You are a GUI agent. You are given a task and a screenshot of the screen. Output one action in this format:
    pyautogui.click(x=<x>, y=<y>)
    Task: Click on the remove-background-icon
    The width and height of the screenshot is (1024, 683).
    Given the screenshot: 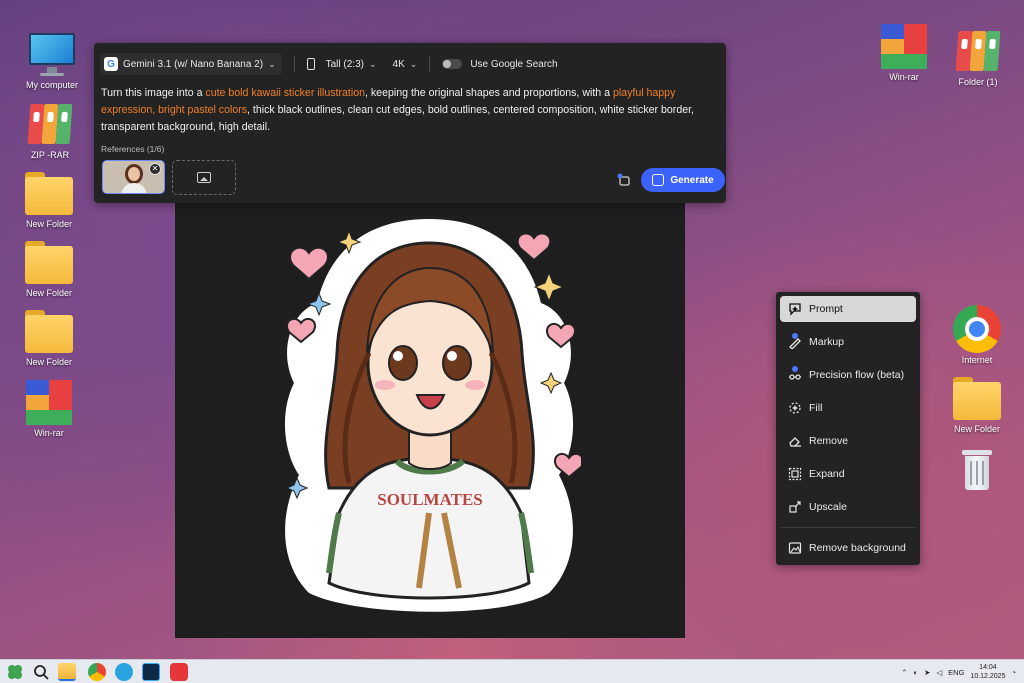 What is the action you would take?
    pyautogui.click(x=795, y=548)
    